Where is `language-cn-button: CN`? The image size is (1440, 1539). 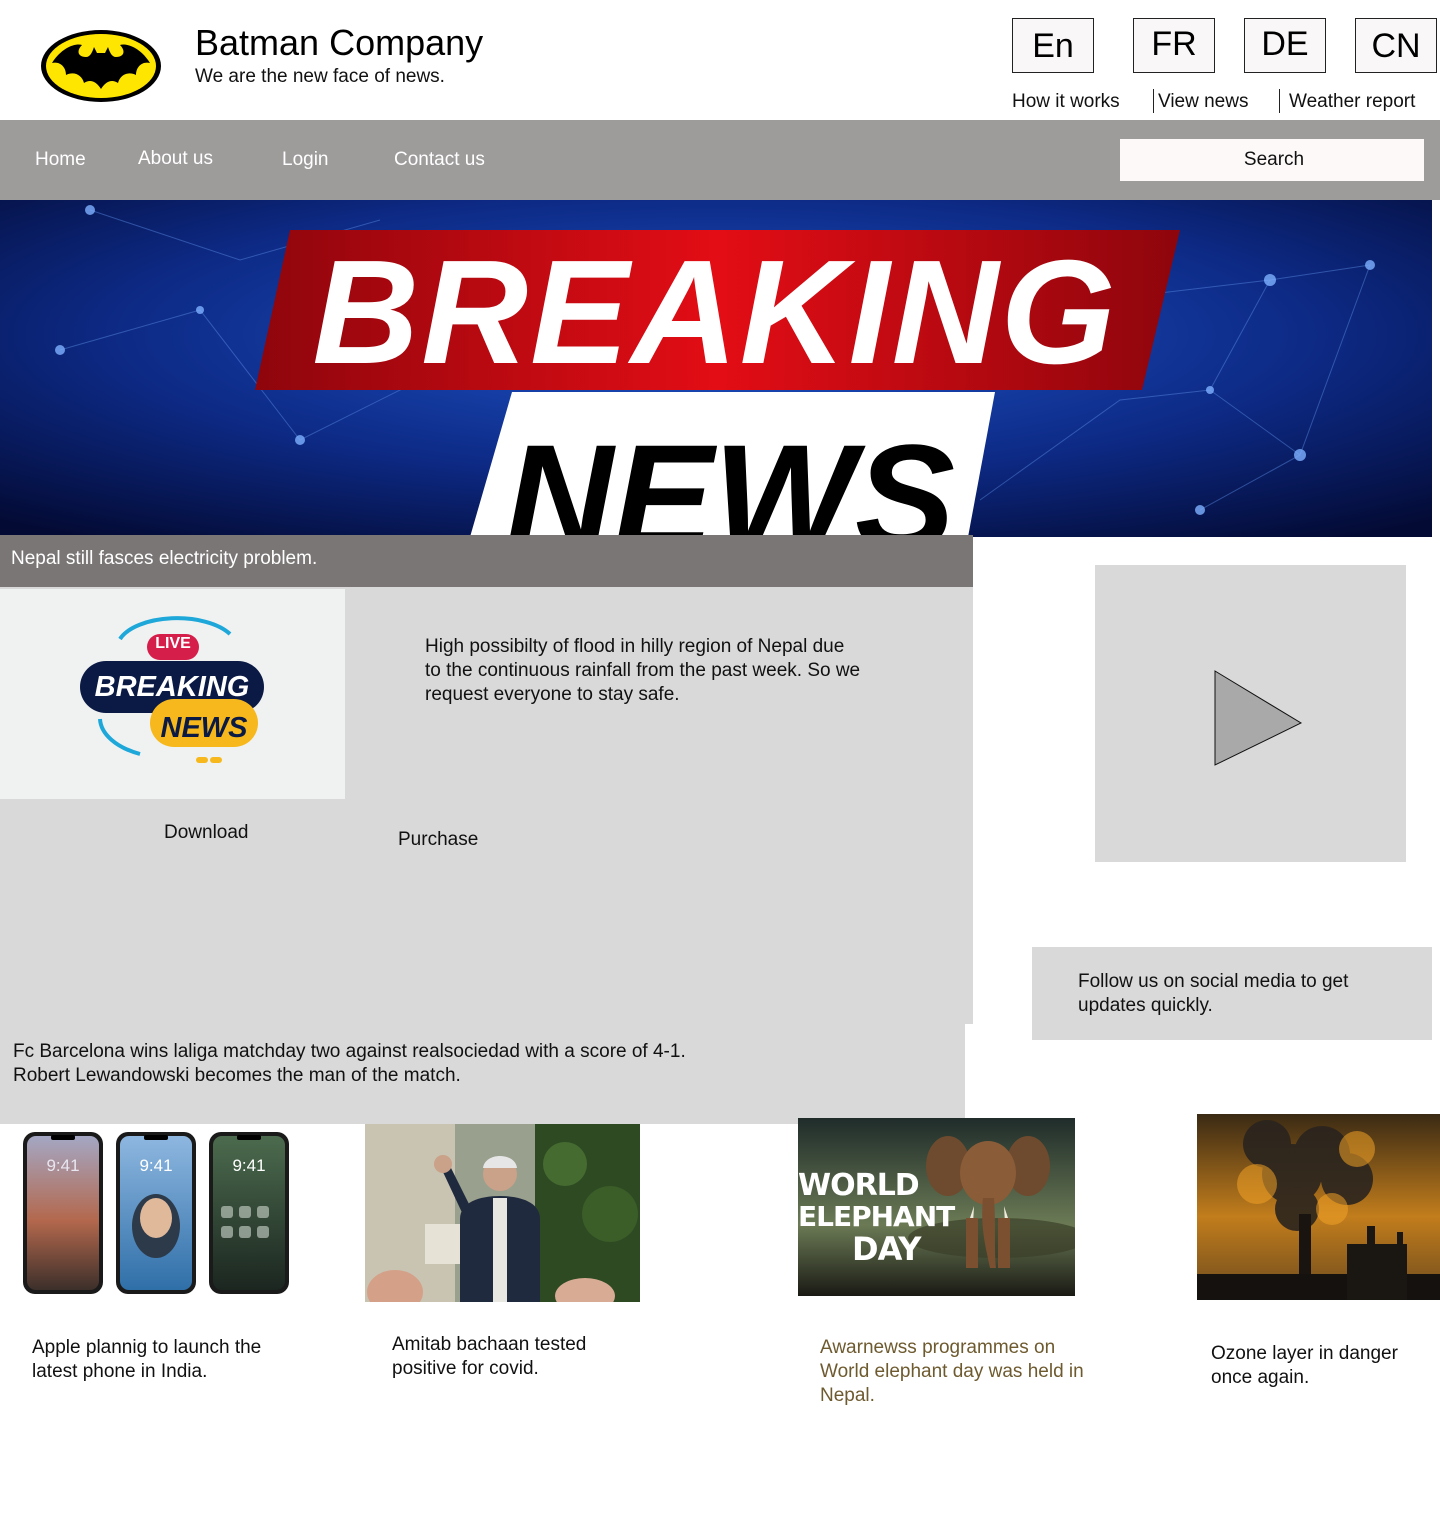
language-cn-button: CN is located at coordinates (1396, 45).